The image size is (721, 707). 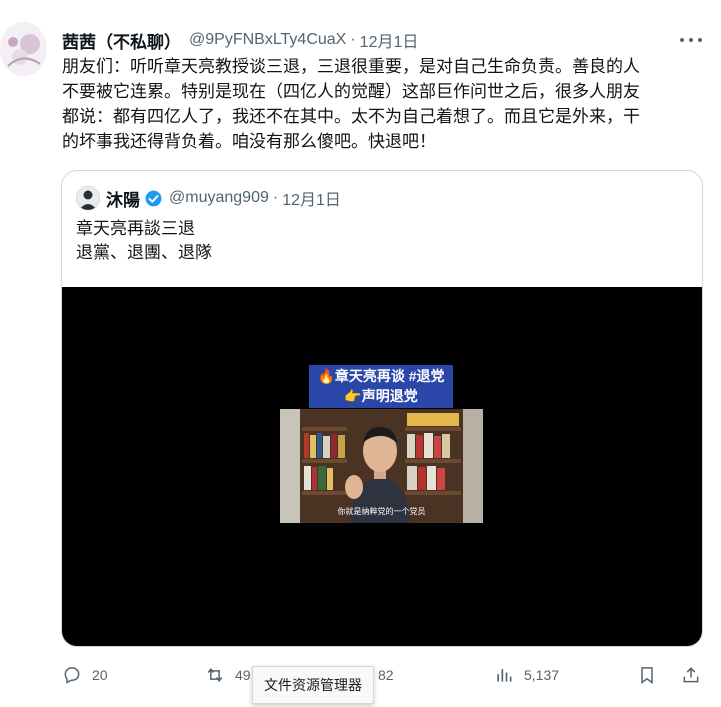 I want to click on share-button, so click(x=691, y=675).